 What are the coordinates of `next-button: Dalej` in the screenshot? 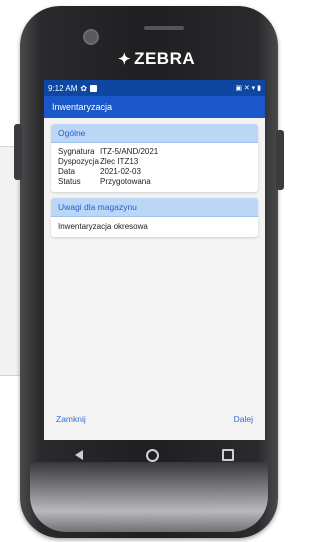 It's located at (243, 419).